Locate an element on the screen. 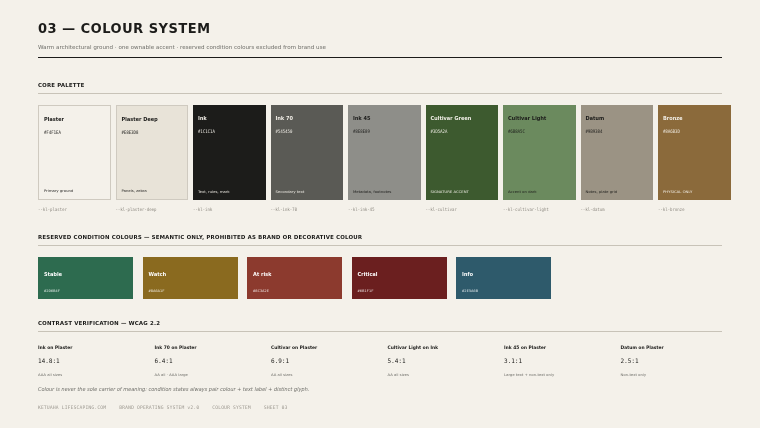 Image resolution: width=760 pixels, height=428 pixels. condition-hex: #6B1F1F is located at coordinates (365, 290).